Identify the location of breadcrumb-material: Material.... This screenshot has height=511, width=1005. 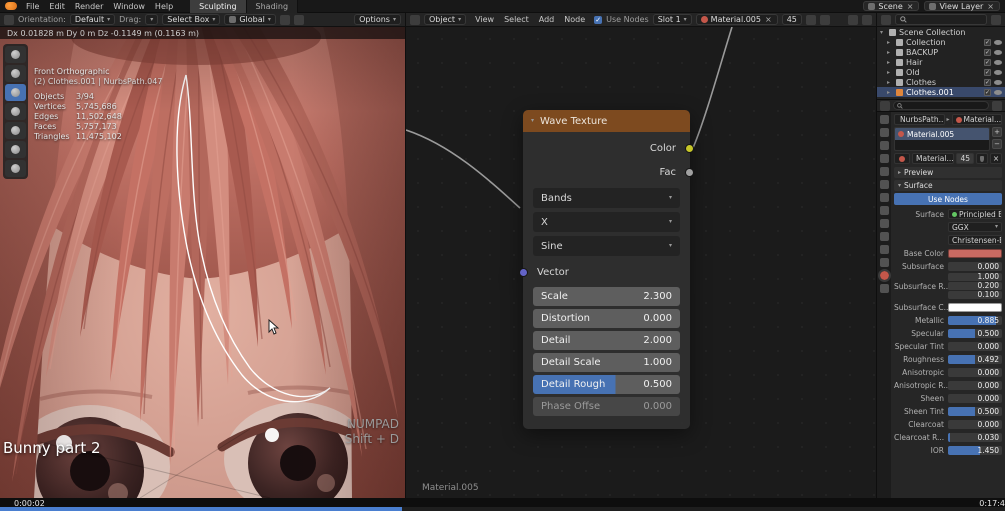
(977, 119).